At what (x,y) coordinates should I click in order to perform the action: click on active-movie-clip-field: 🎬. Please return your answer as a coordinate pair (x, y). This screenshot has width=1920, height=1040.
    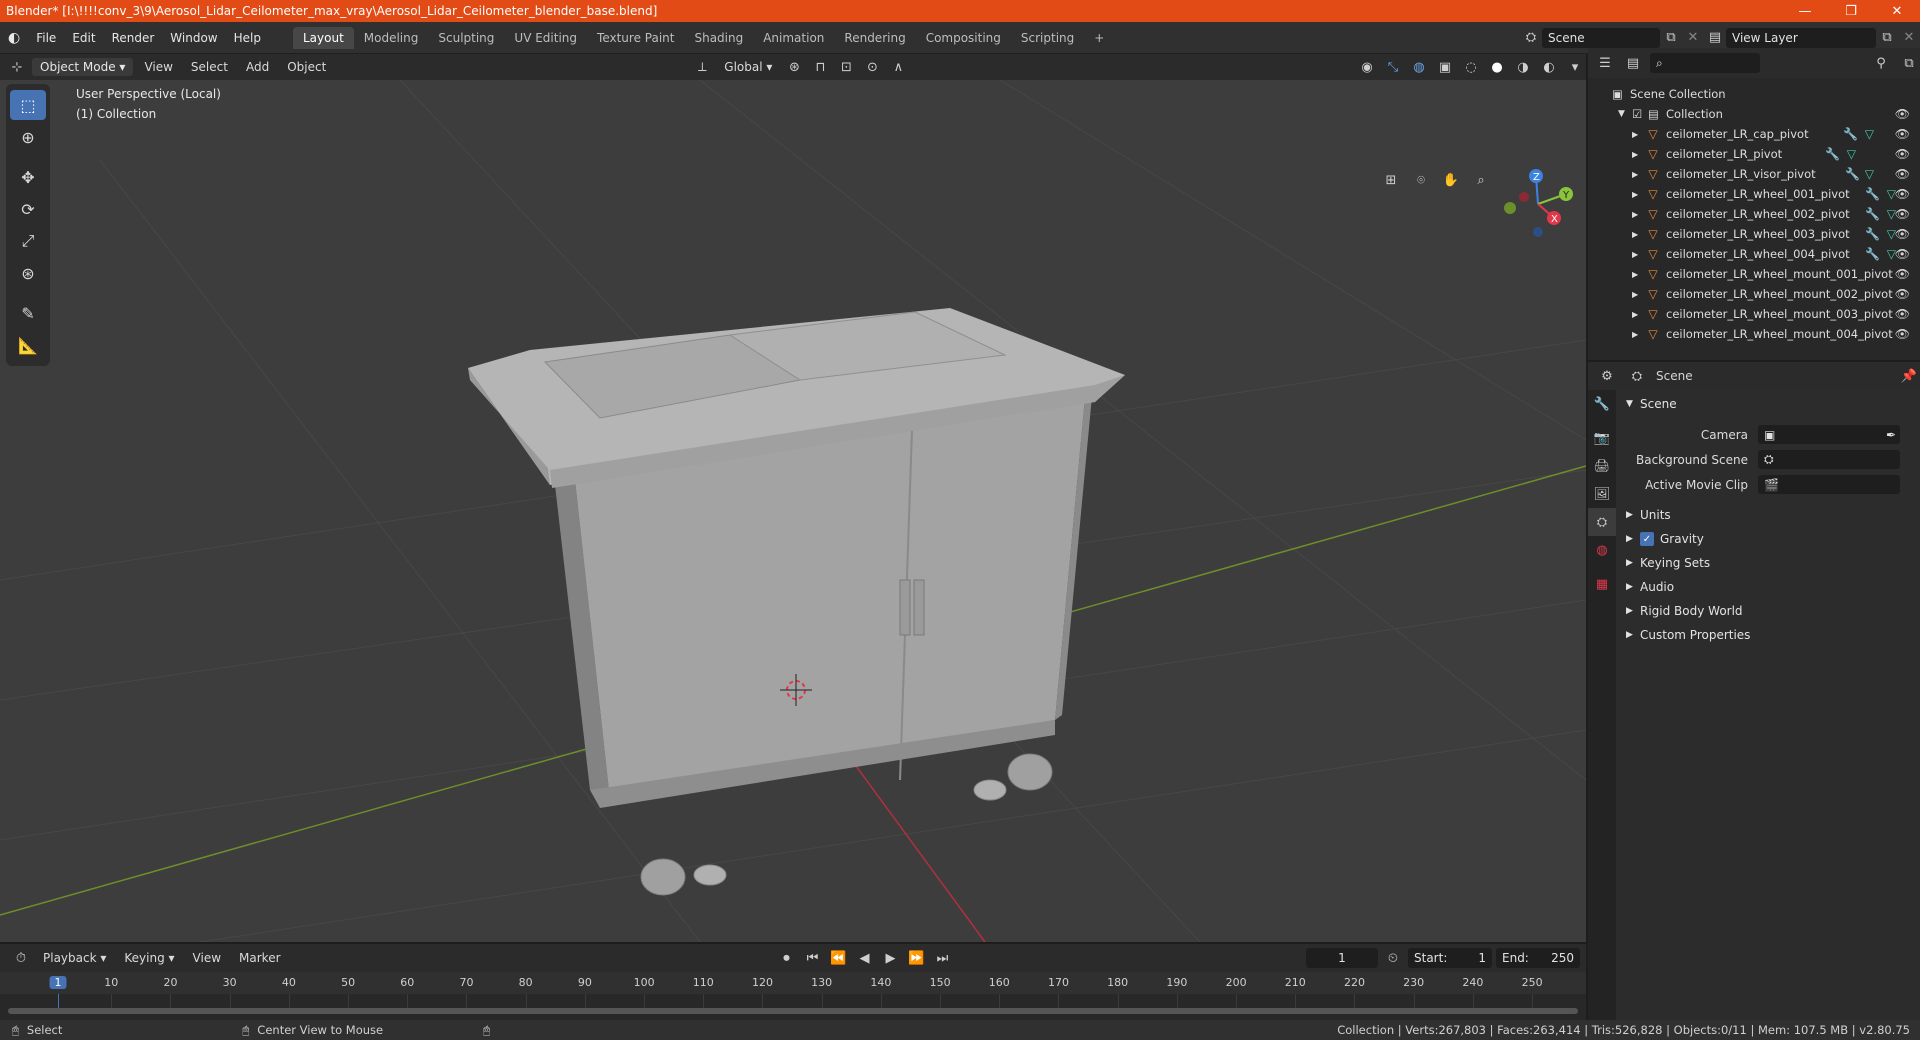
    Looking at the image, I should click on (1829, 484).